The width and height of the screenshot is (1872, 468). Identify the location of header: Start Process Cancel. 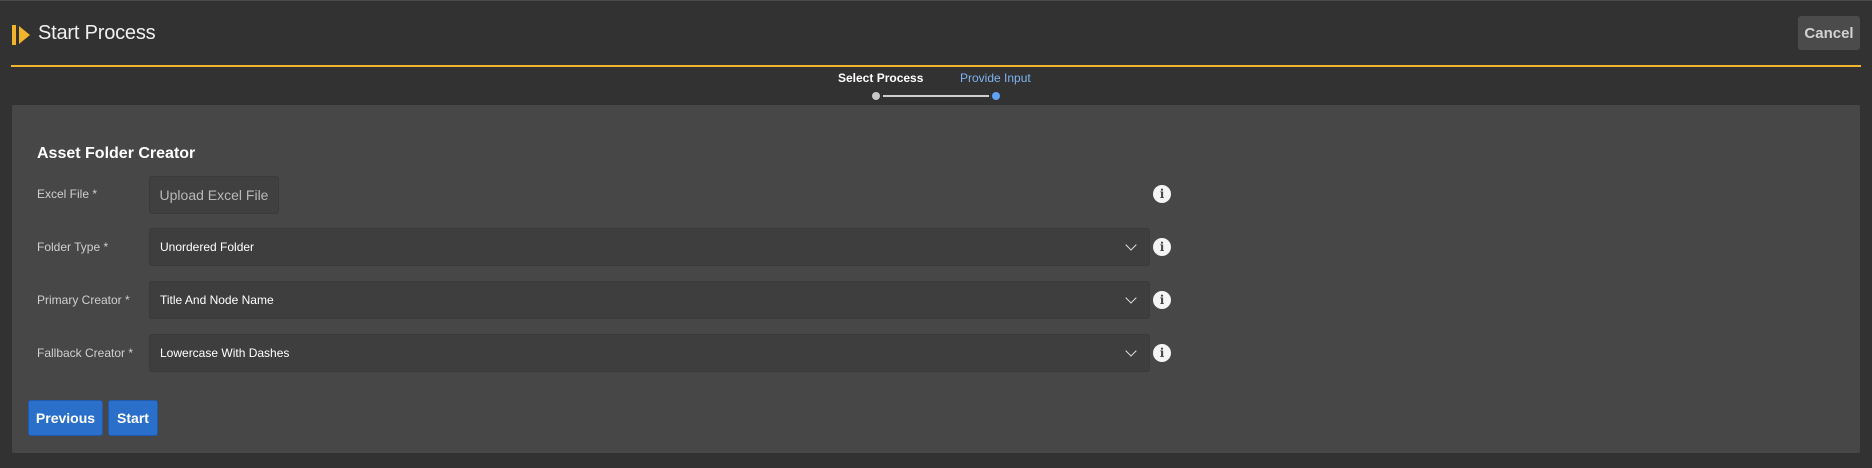
(936, 33).